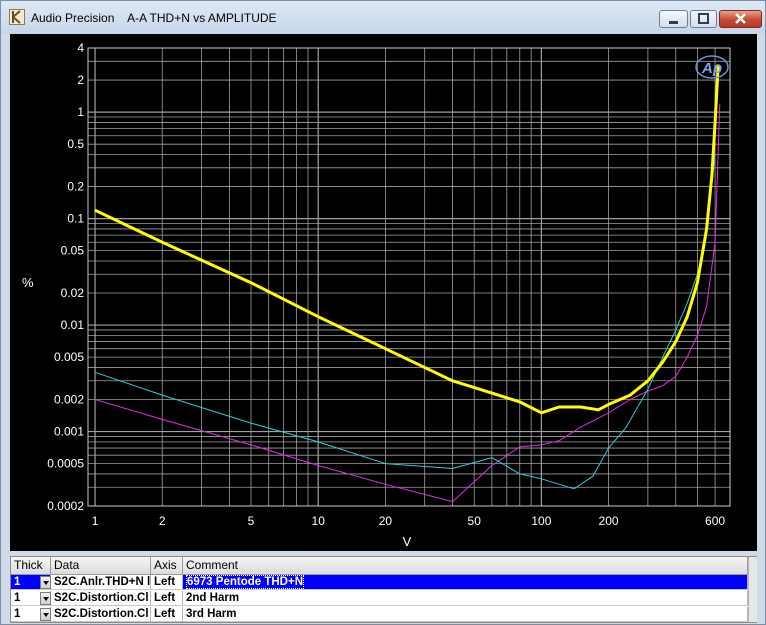 This screenshot has width=766, height=625. What do you see at coordinates (465, 582) in the screenshot?
I see `comment-cell: 6973 Pentode THD+N` at bounding box center [465, 582].